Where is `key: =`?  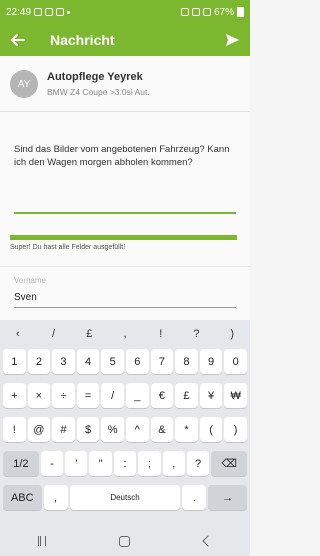
key: = is located at coordinates (88, 395).